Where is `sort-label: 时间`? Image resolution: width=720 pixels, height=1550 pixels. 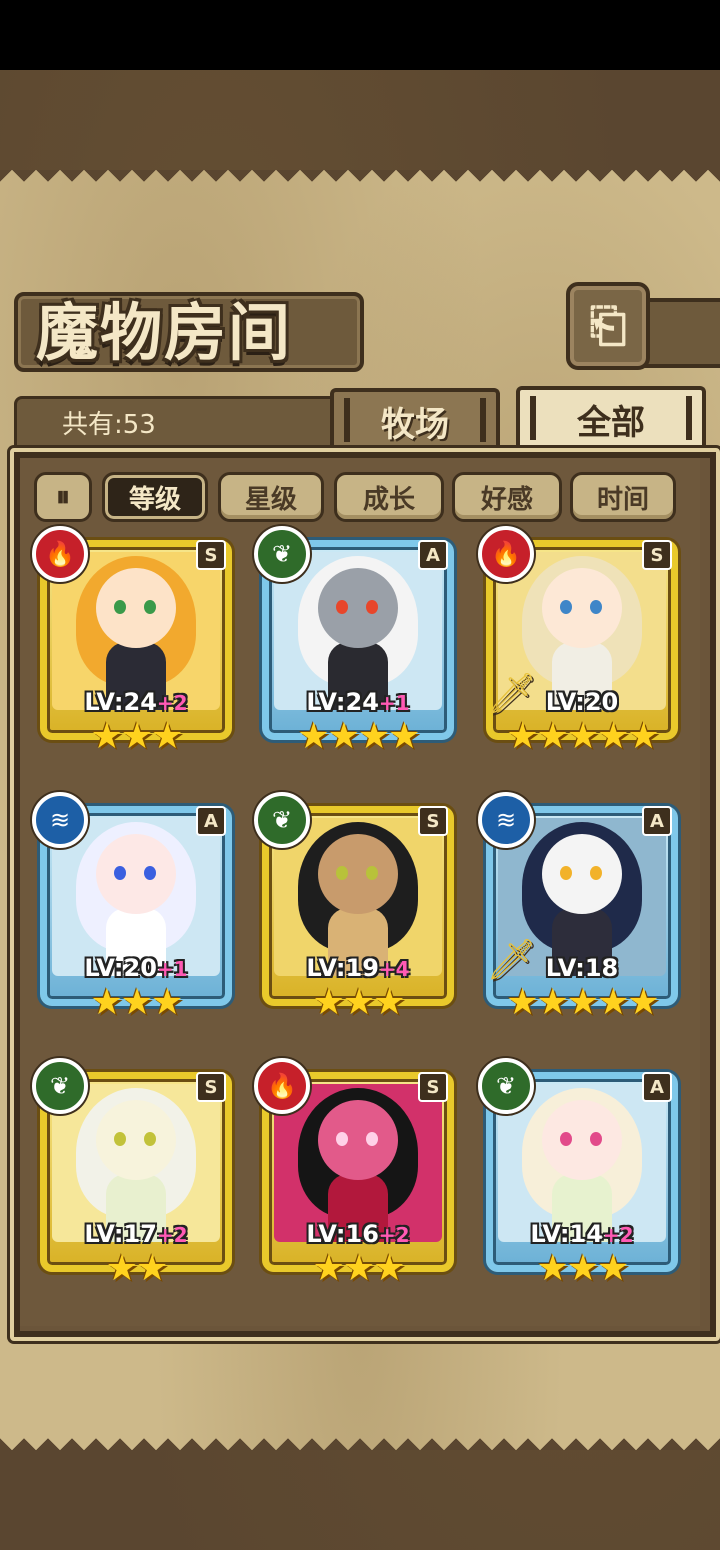 sort-label: 时间 is located at coordinates (622, 499).